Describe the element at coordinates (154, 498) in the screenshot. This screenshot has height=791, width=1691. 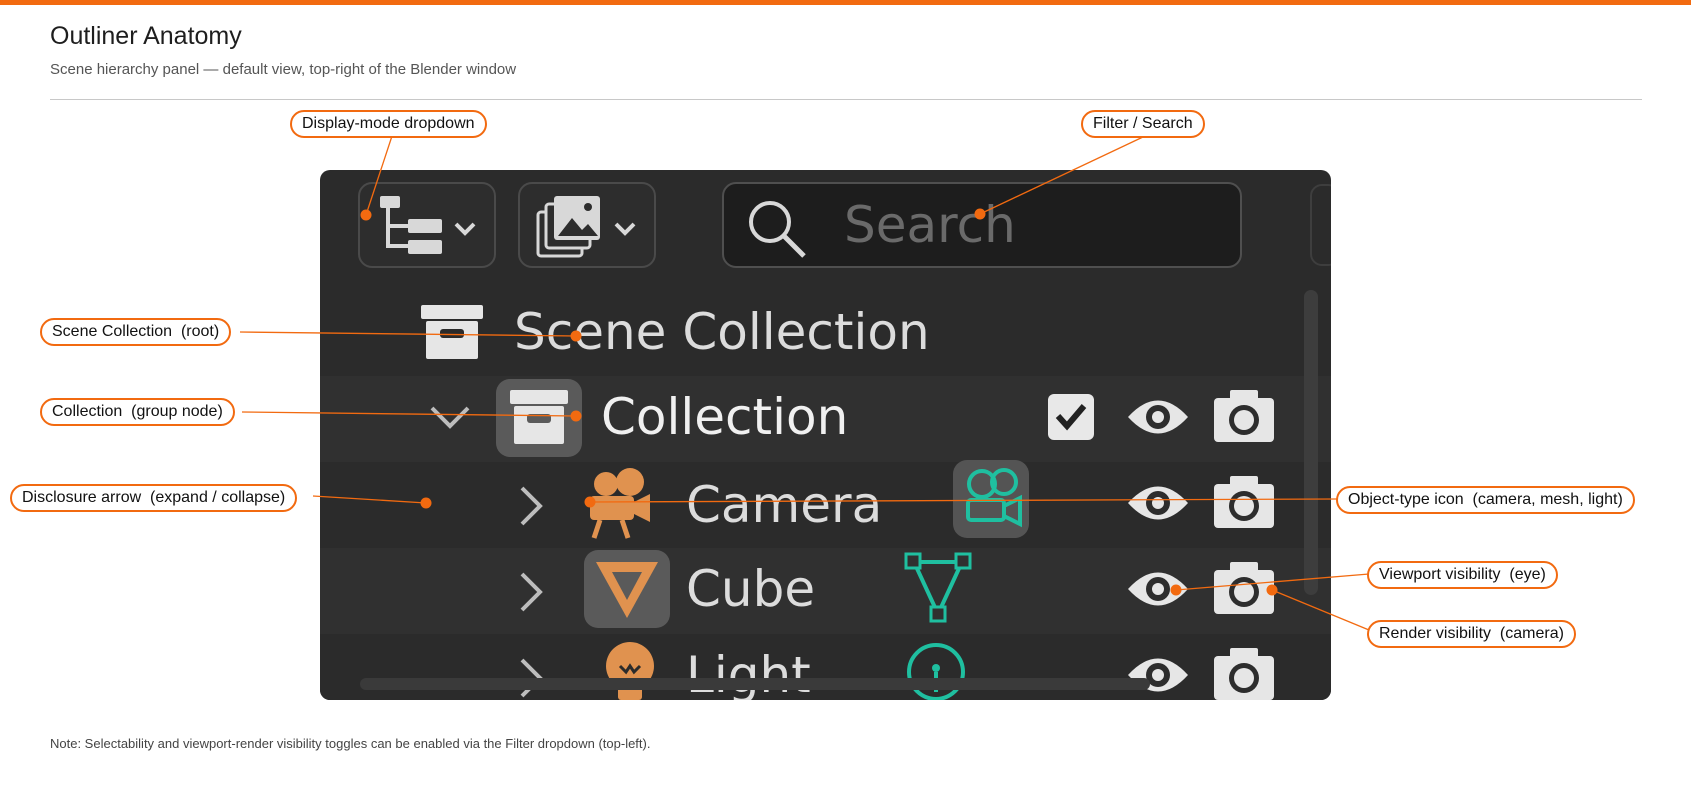
I see `callout-disclosure-arrow: Disclosure arrow (expand / collapse)` at that location.